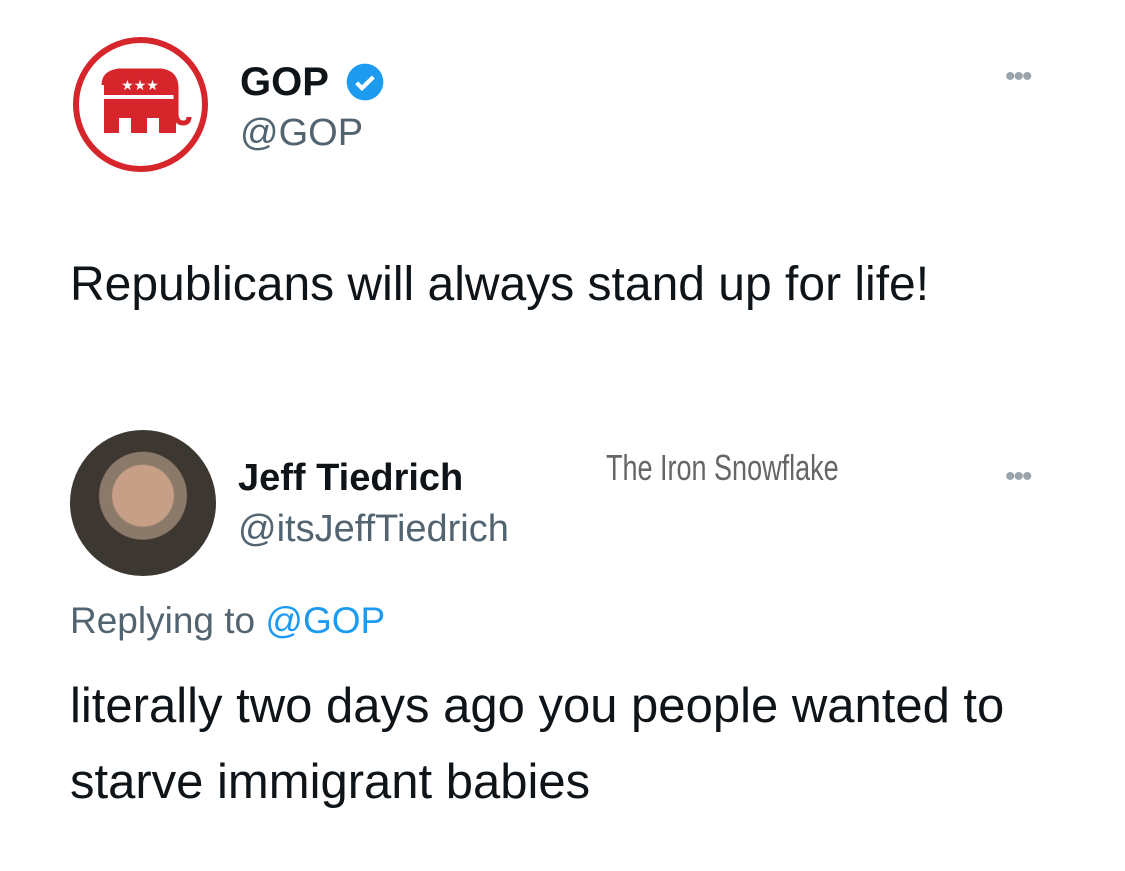 The width and height of the screenshot is (1125, 871). Describe the element at coordinates (365, 82) in the screenshot. I see `verified-badge-icon` at that location.